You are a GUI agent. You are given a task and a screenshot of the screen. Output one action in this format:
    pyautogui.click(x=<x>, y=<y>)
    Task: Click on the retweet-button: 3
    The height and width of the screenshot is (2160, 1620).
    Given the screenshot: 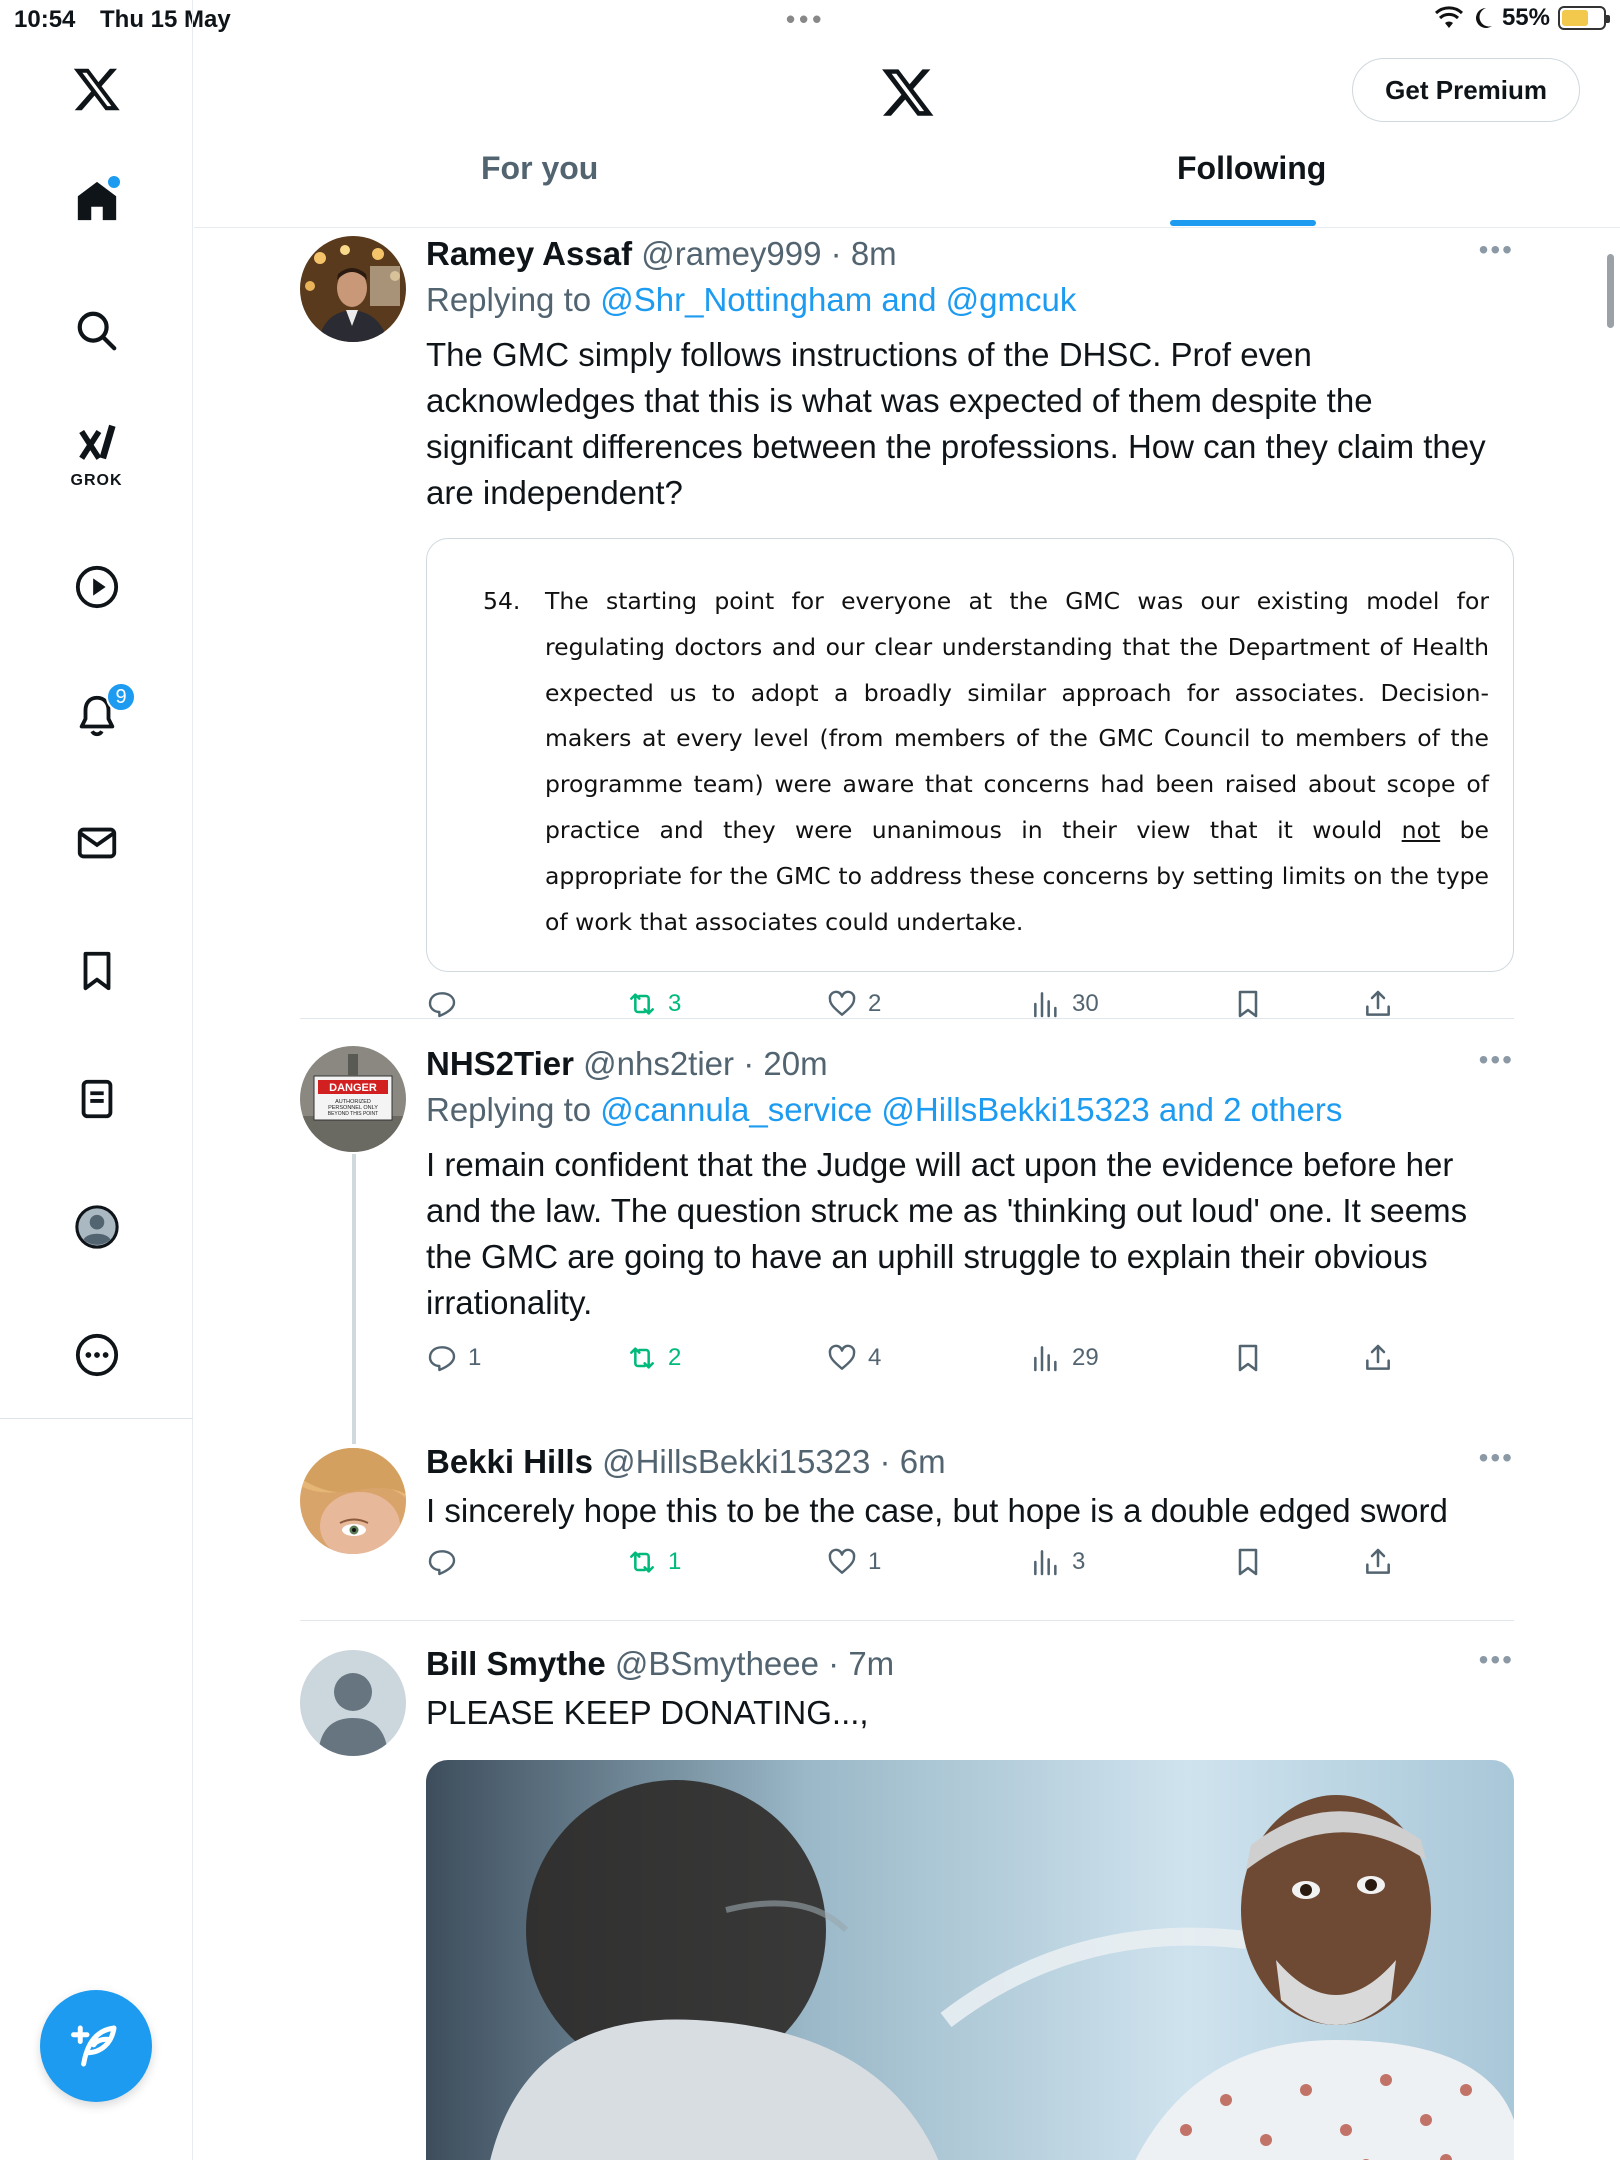 What is the action you would take?
    pyautogui.click(x=653, y=1004)
    